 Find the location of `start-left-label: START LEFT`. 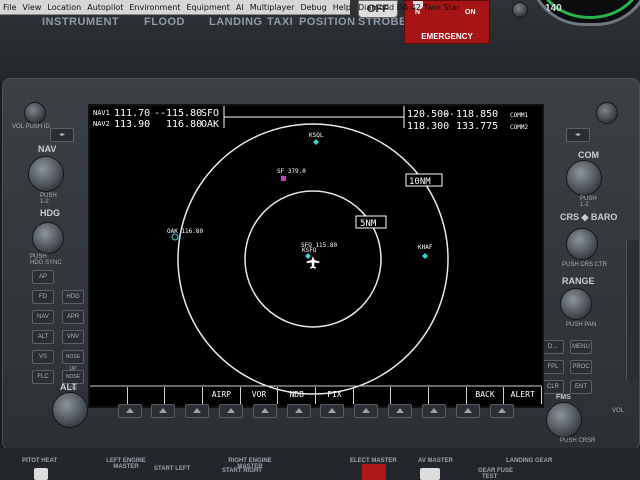

start-left-label: START LEFT is located at coordinates (172, 469).